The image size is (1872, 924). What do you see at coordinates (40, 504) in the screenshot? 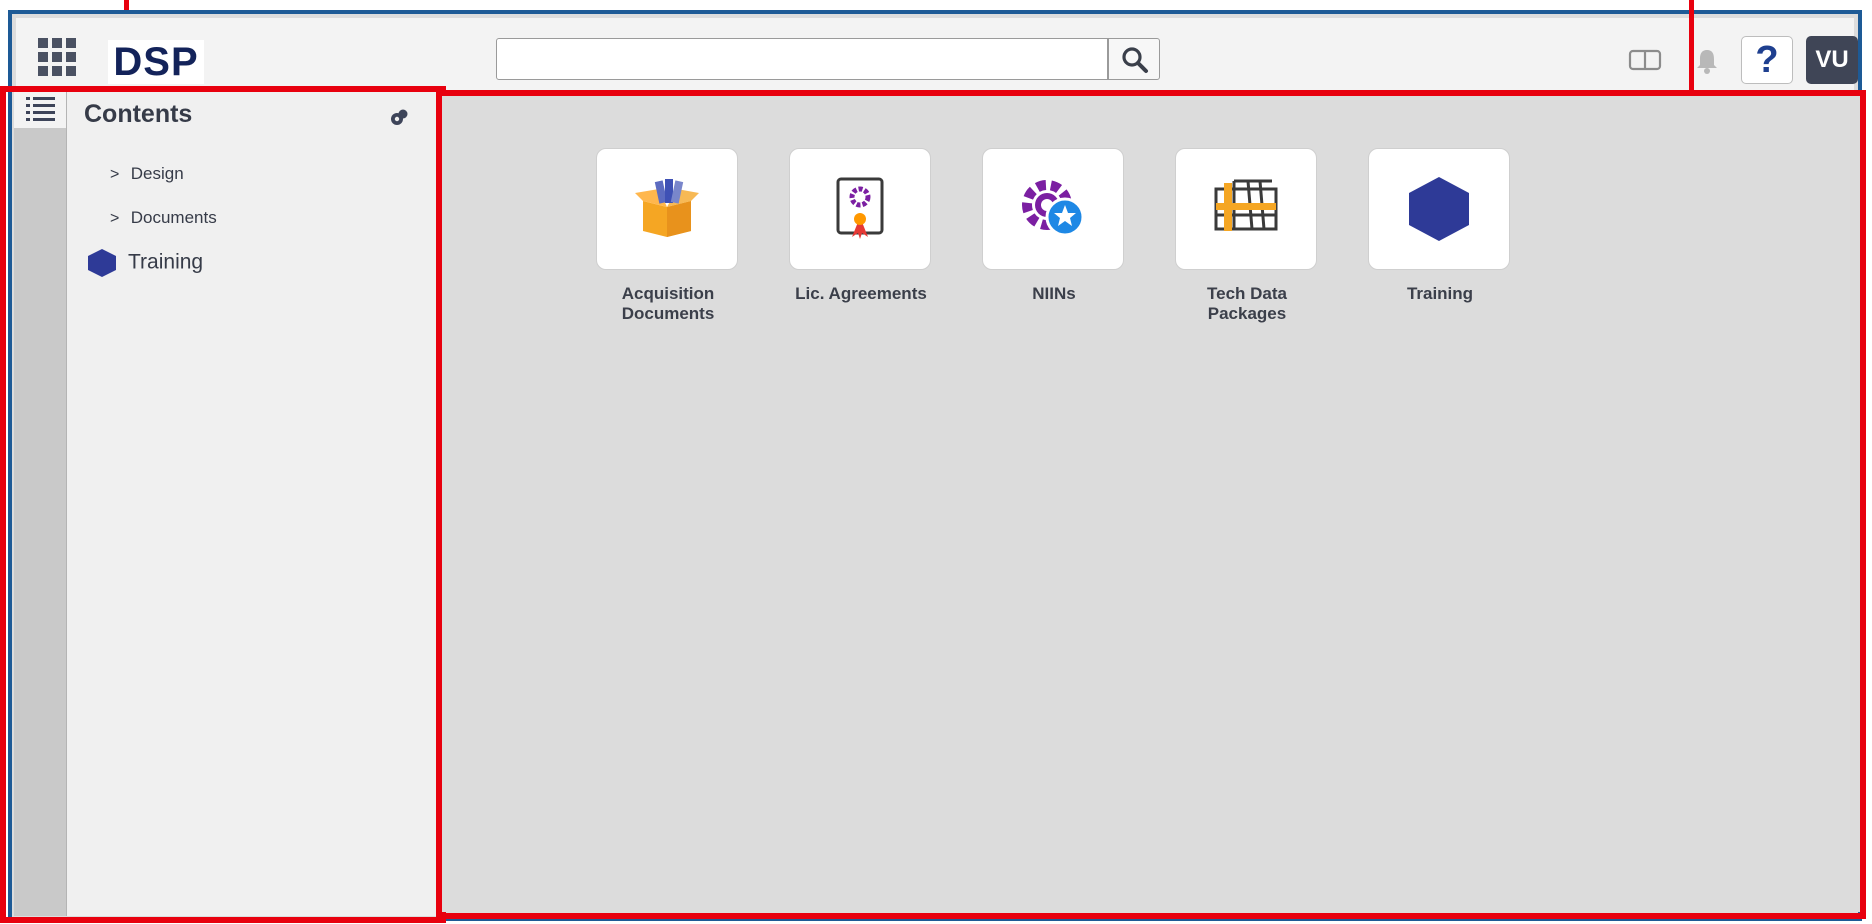
I see `sidebar-rail` at bounding box center [40, 504].